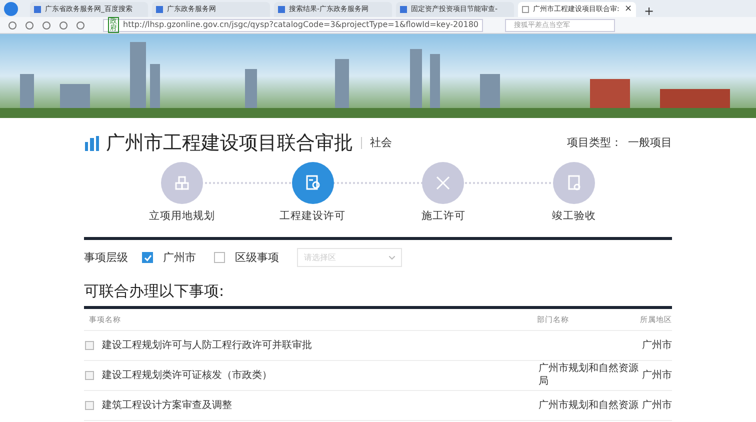 The height and width of the screenshot is (422, 756). Describe the element at coordinates (155, 291) in the screenshot. I see `section-title: 可联合办理以下事项:` at that location.